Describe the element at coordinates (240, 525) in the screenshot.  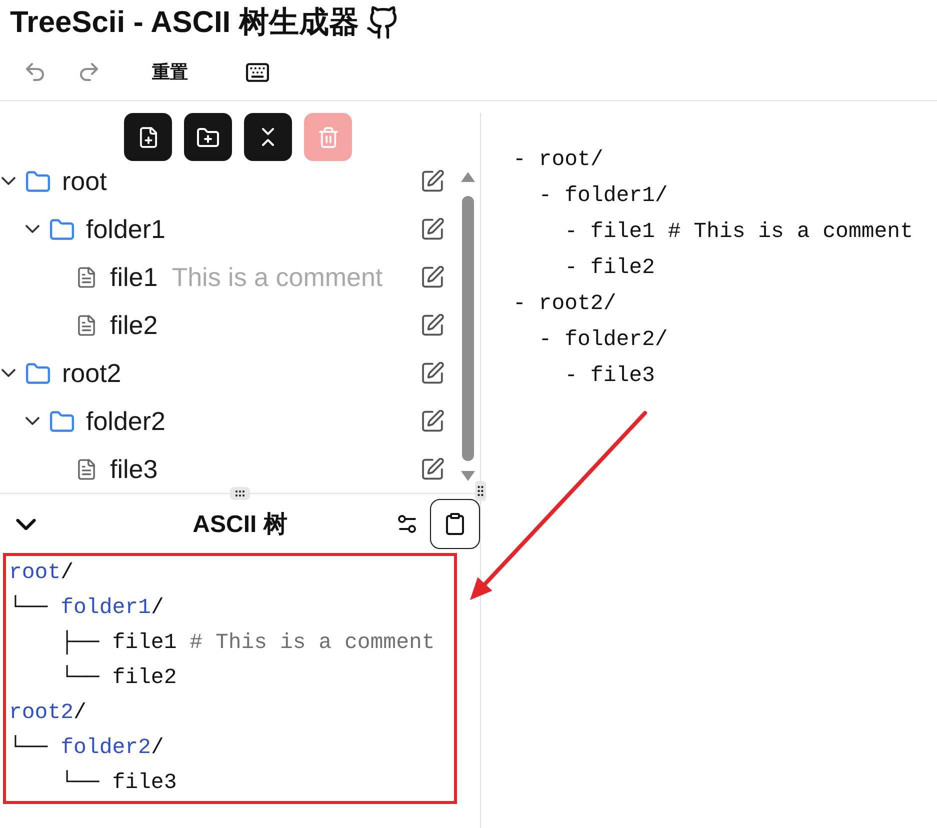
I see `panel-title: ASCII 树` at that location.